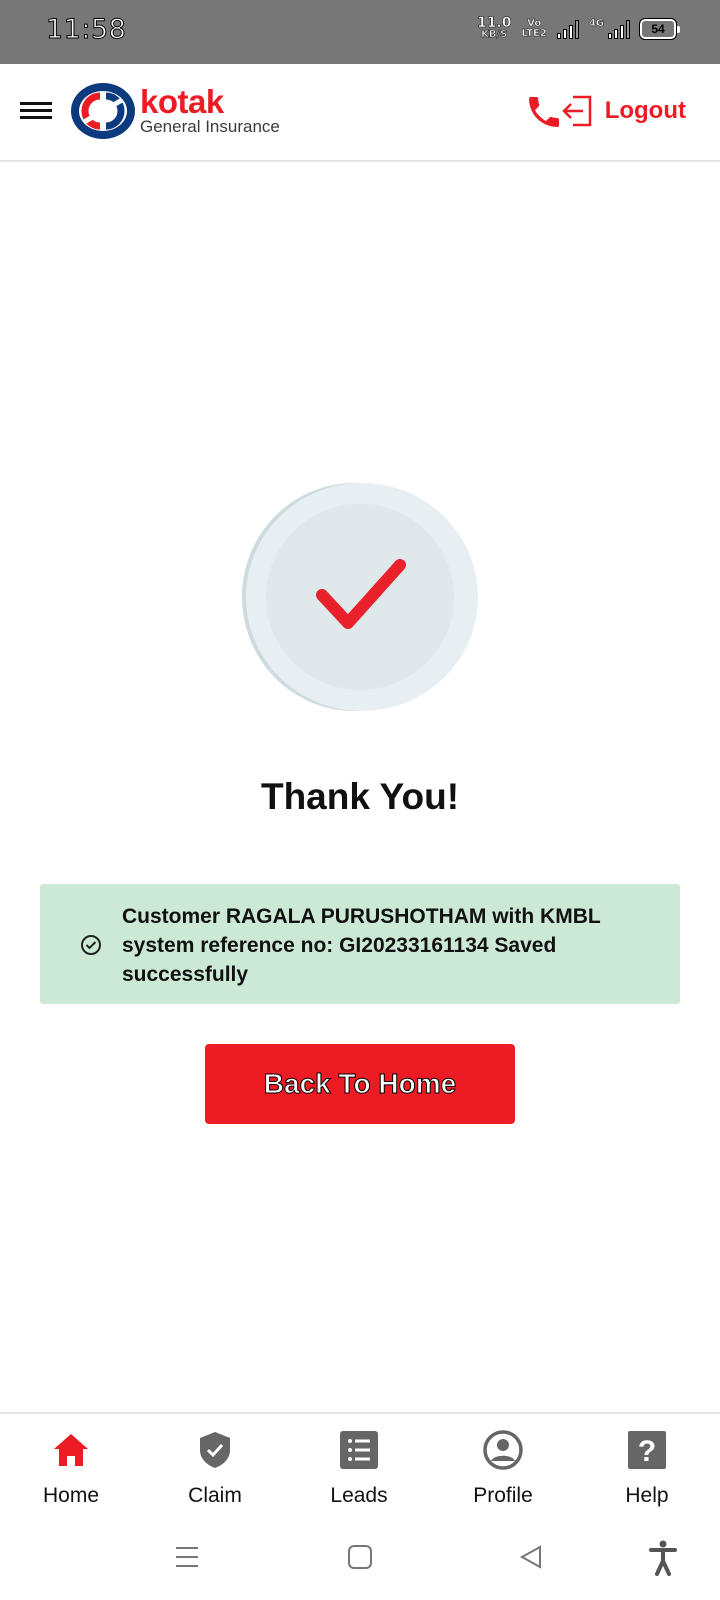 This screenshot has width=720, height=1600. Describe the element at coordinates (86, 30) in the screenshot. I see `status-time: 11:58` at that location.